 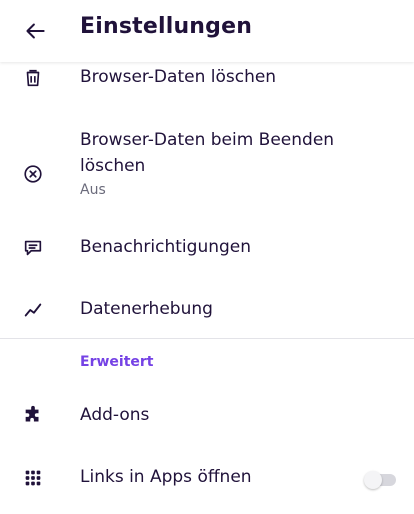 What do you see at coordinates (113, 166) in the screenshot?
I see `settings-item-label-line2: löschen` at bounding box center [113, 166].